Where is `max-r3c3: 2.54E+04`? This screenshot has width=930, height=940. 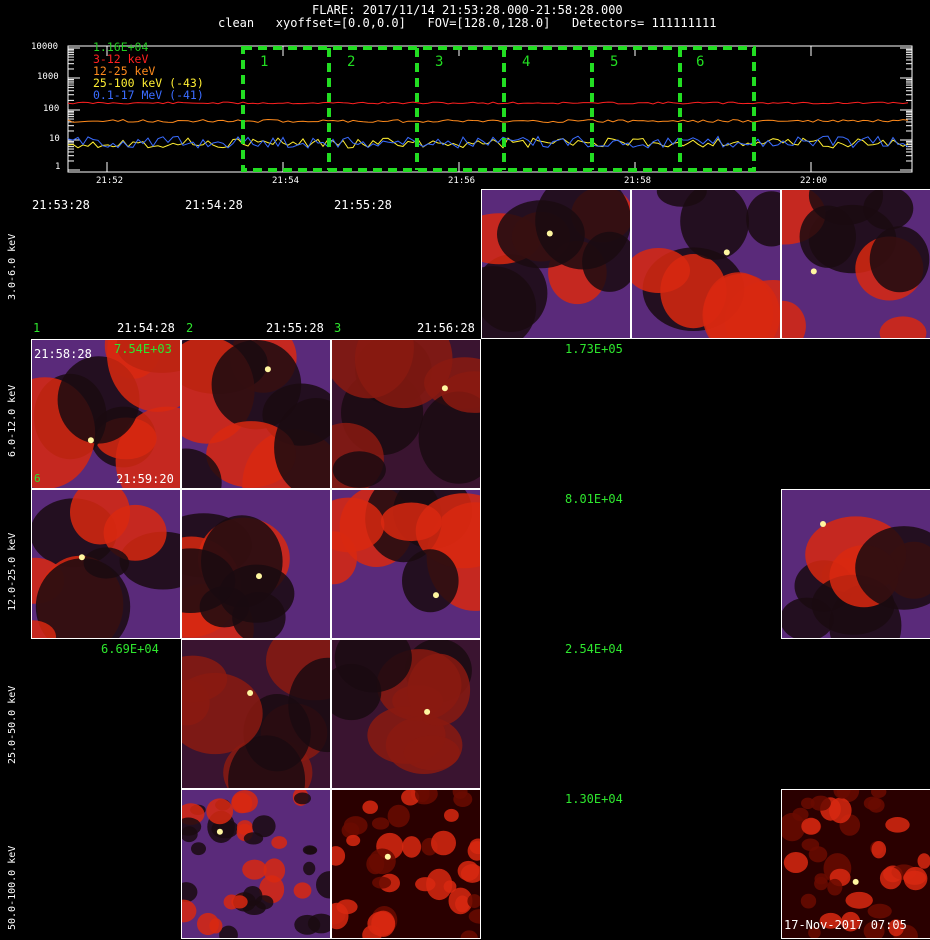
max-r3c3: 2.54E+04 is located at coordinates (594, 649).